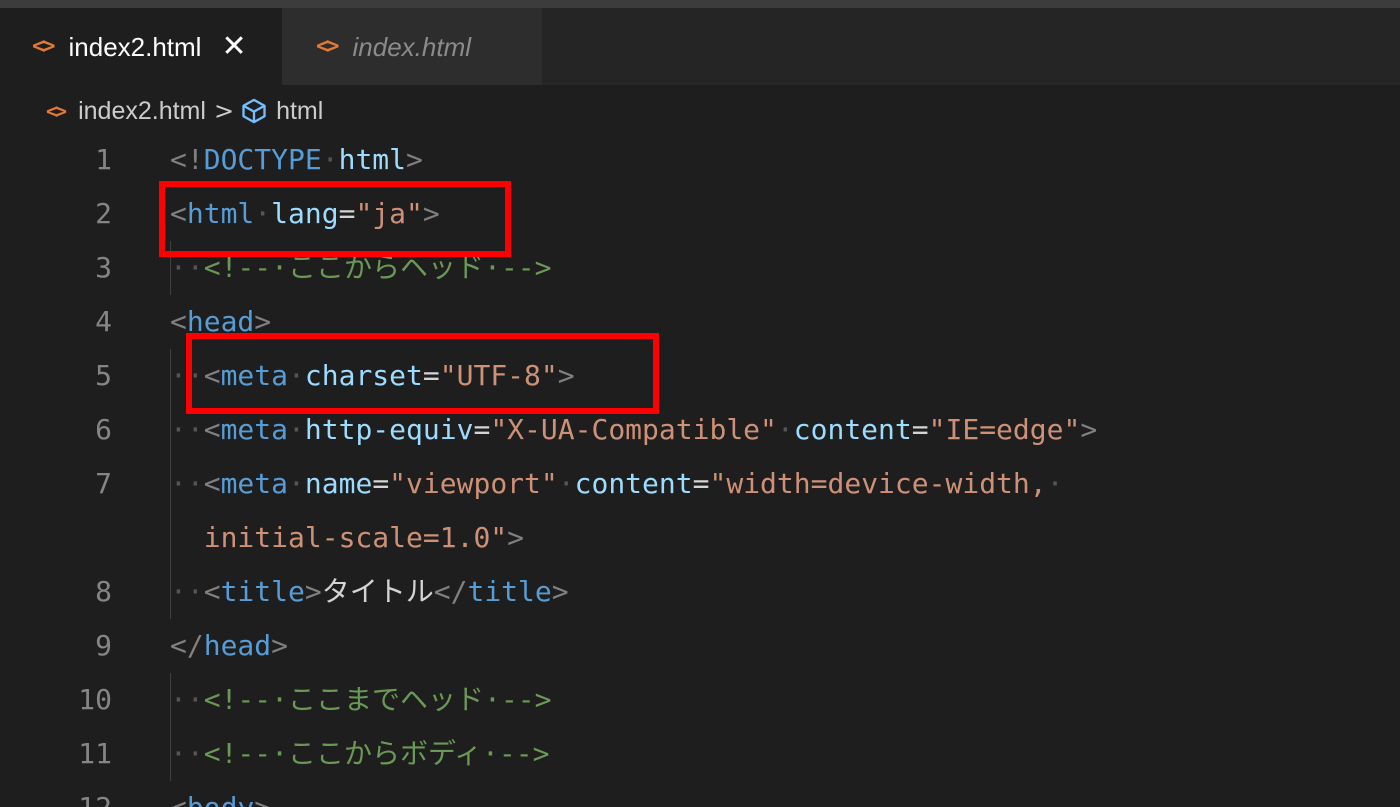 This screenshot has width=1400, height=807. I want to click on code-text: <head>, so click(220, 322).